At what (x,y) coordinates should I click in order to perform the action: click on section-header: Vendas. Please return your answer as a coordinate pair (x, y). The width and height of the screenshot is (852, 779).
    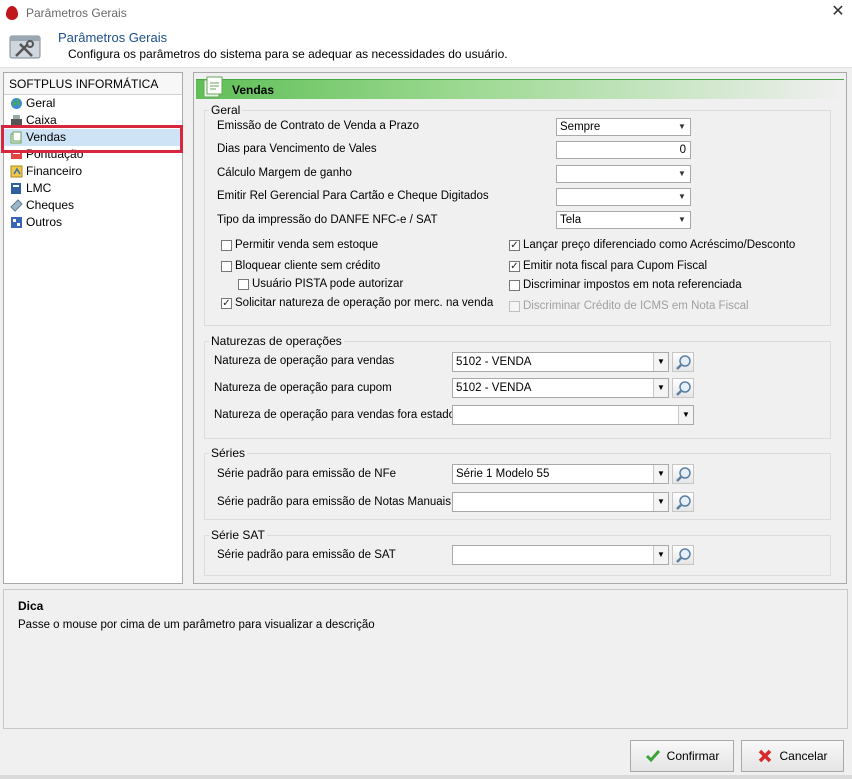
    Looking at the image, I should click on (520, 87).